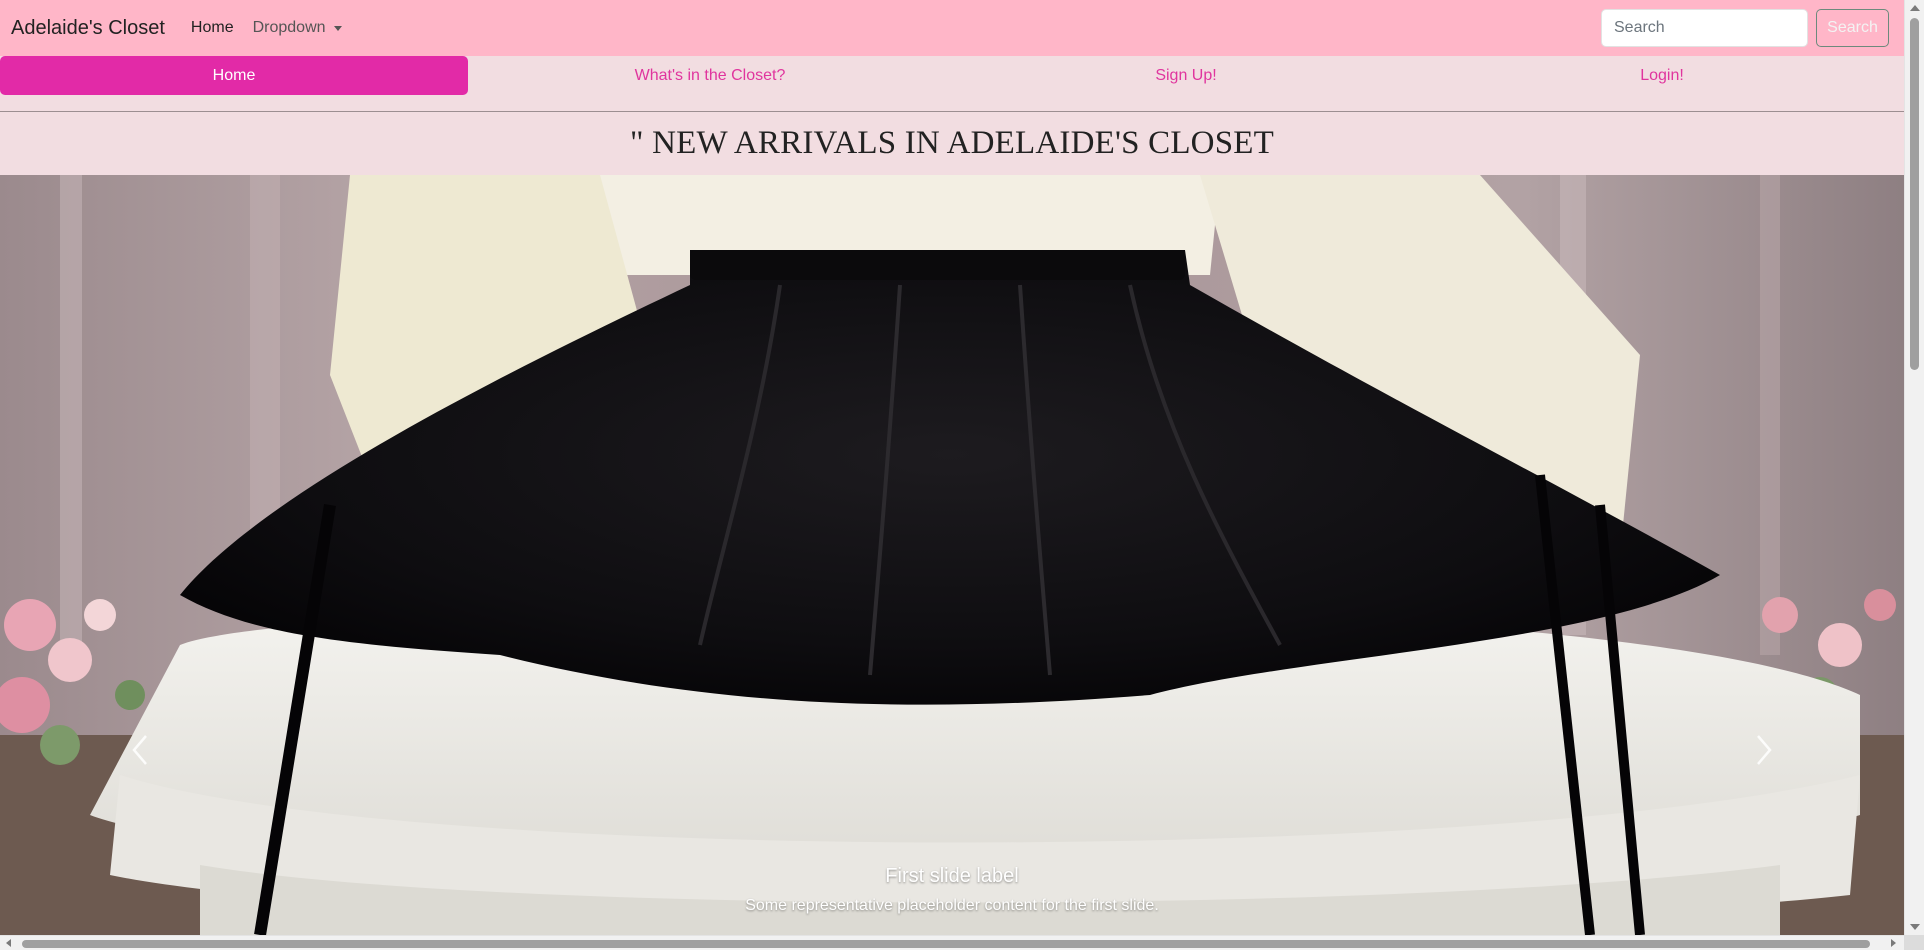 This screenshot has height=950, width=1924. I want to click on scroll-left-icon, so click(8, 943).